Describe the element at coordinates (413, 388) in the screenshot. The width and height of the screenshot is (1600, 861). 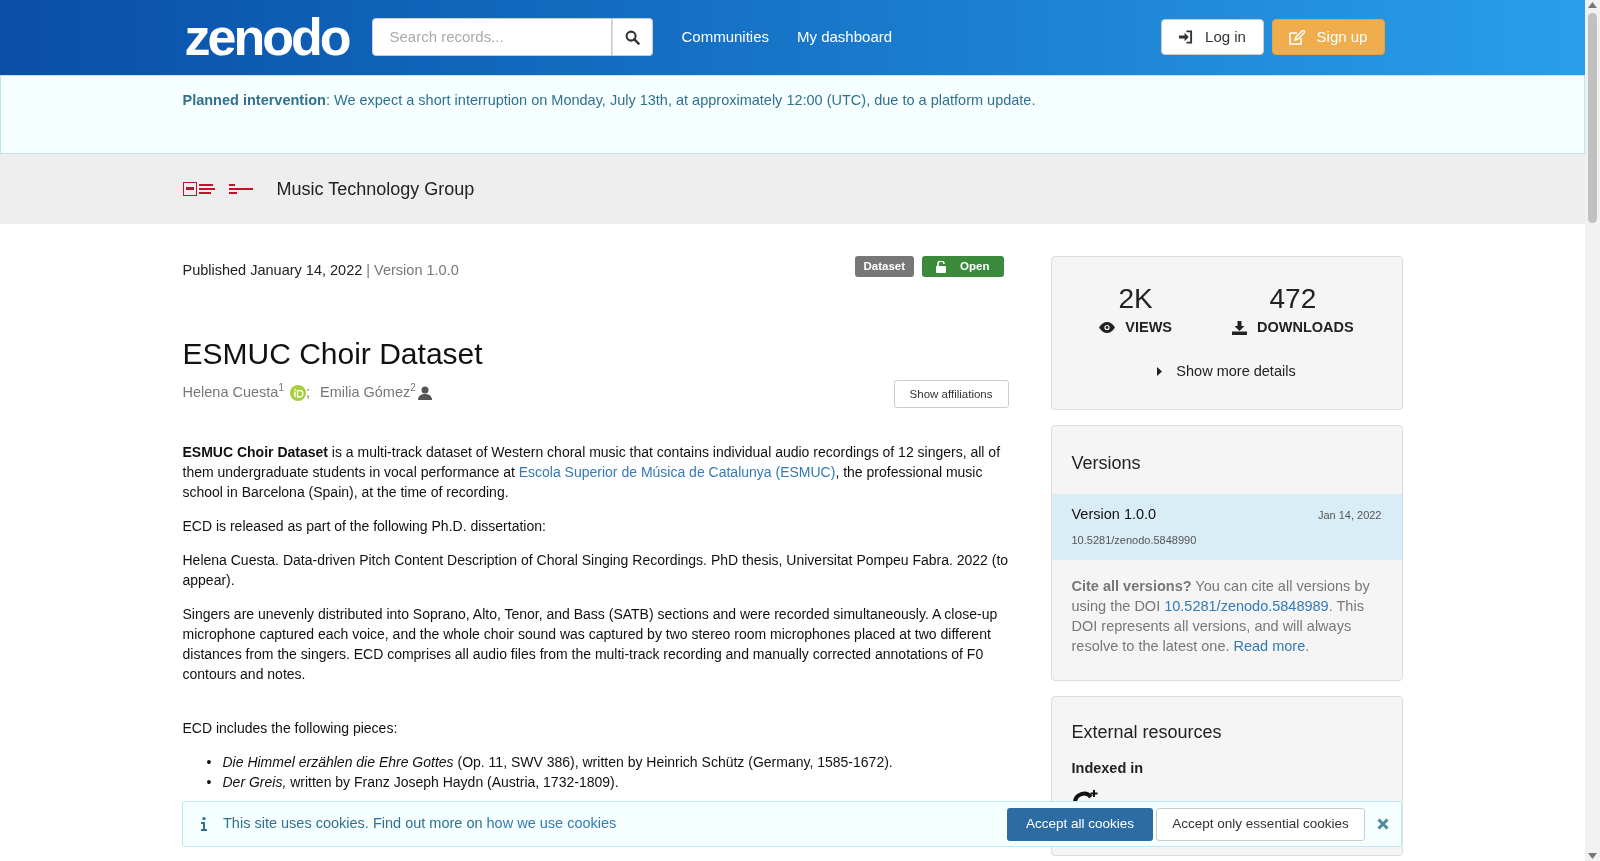
I see `affiliation-number: 2` at that location.